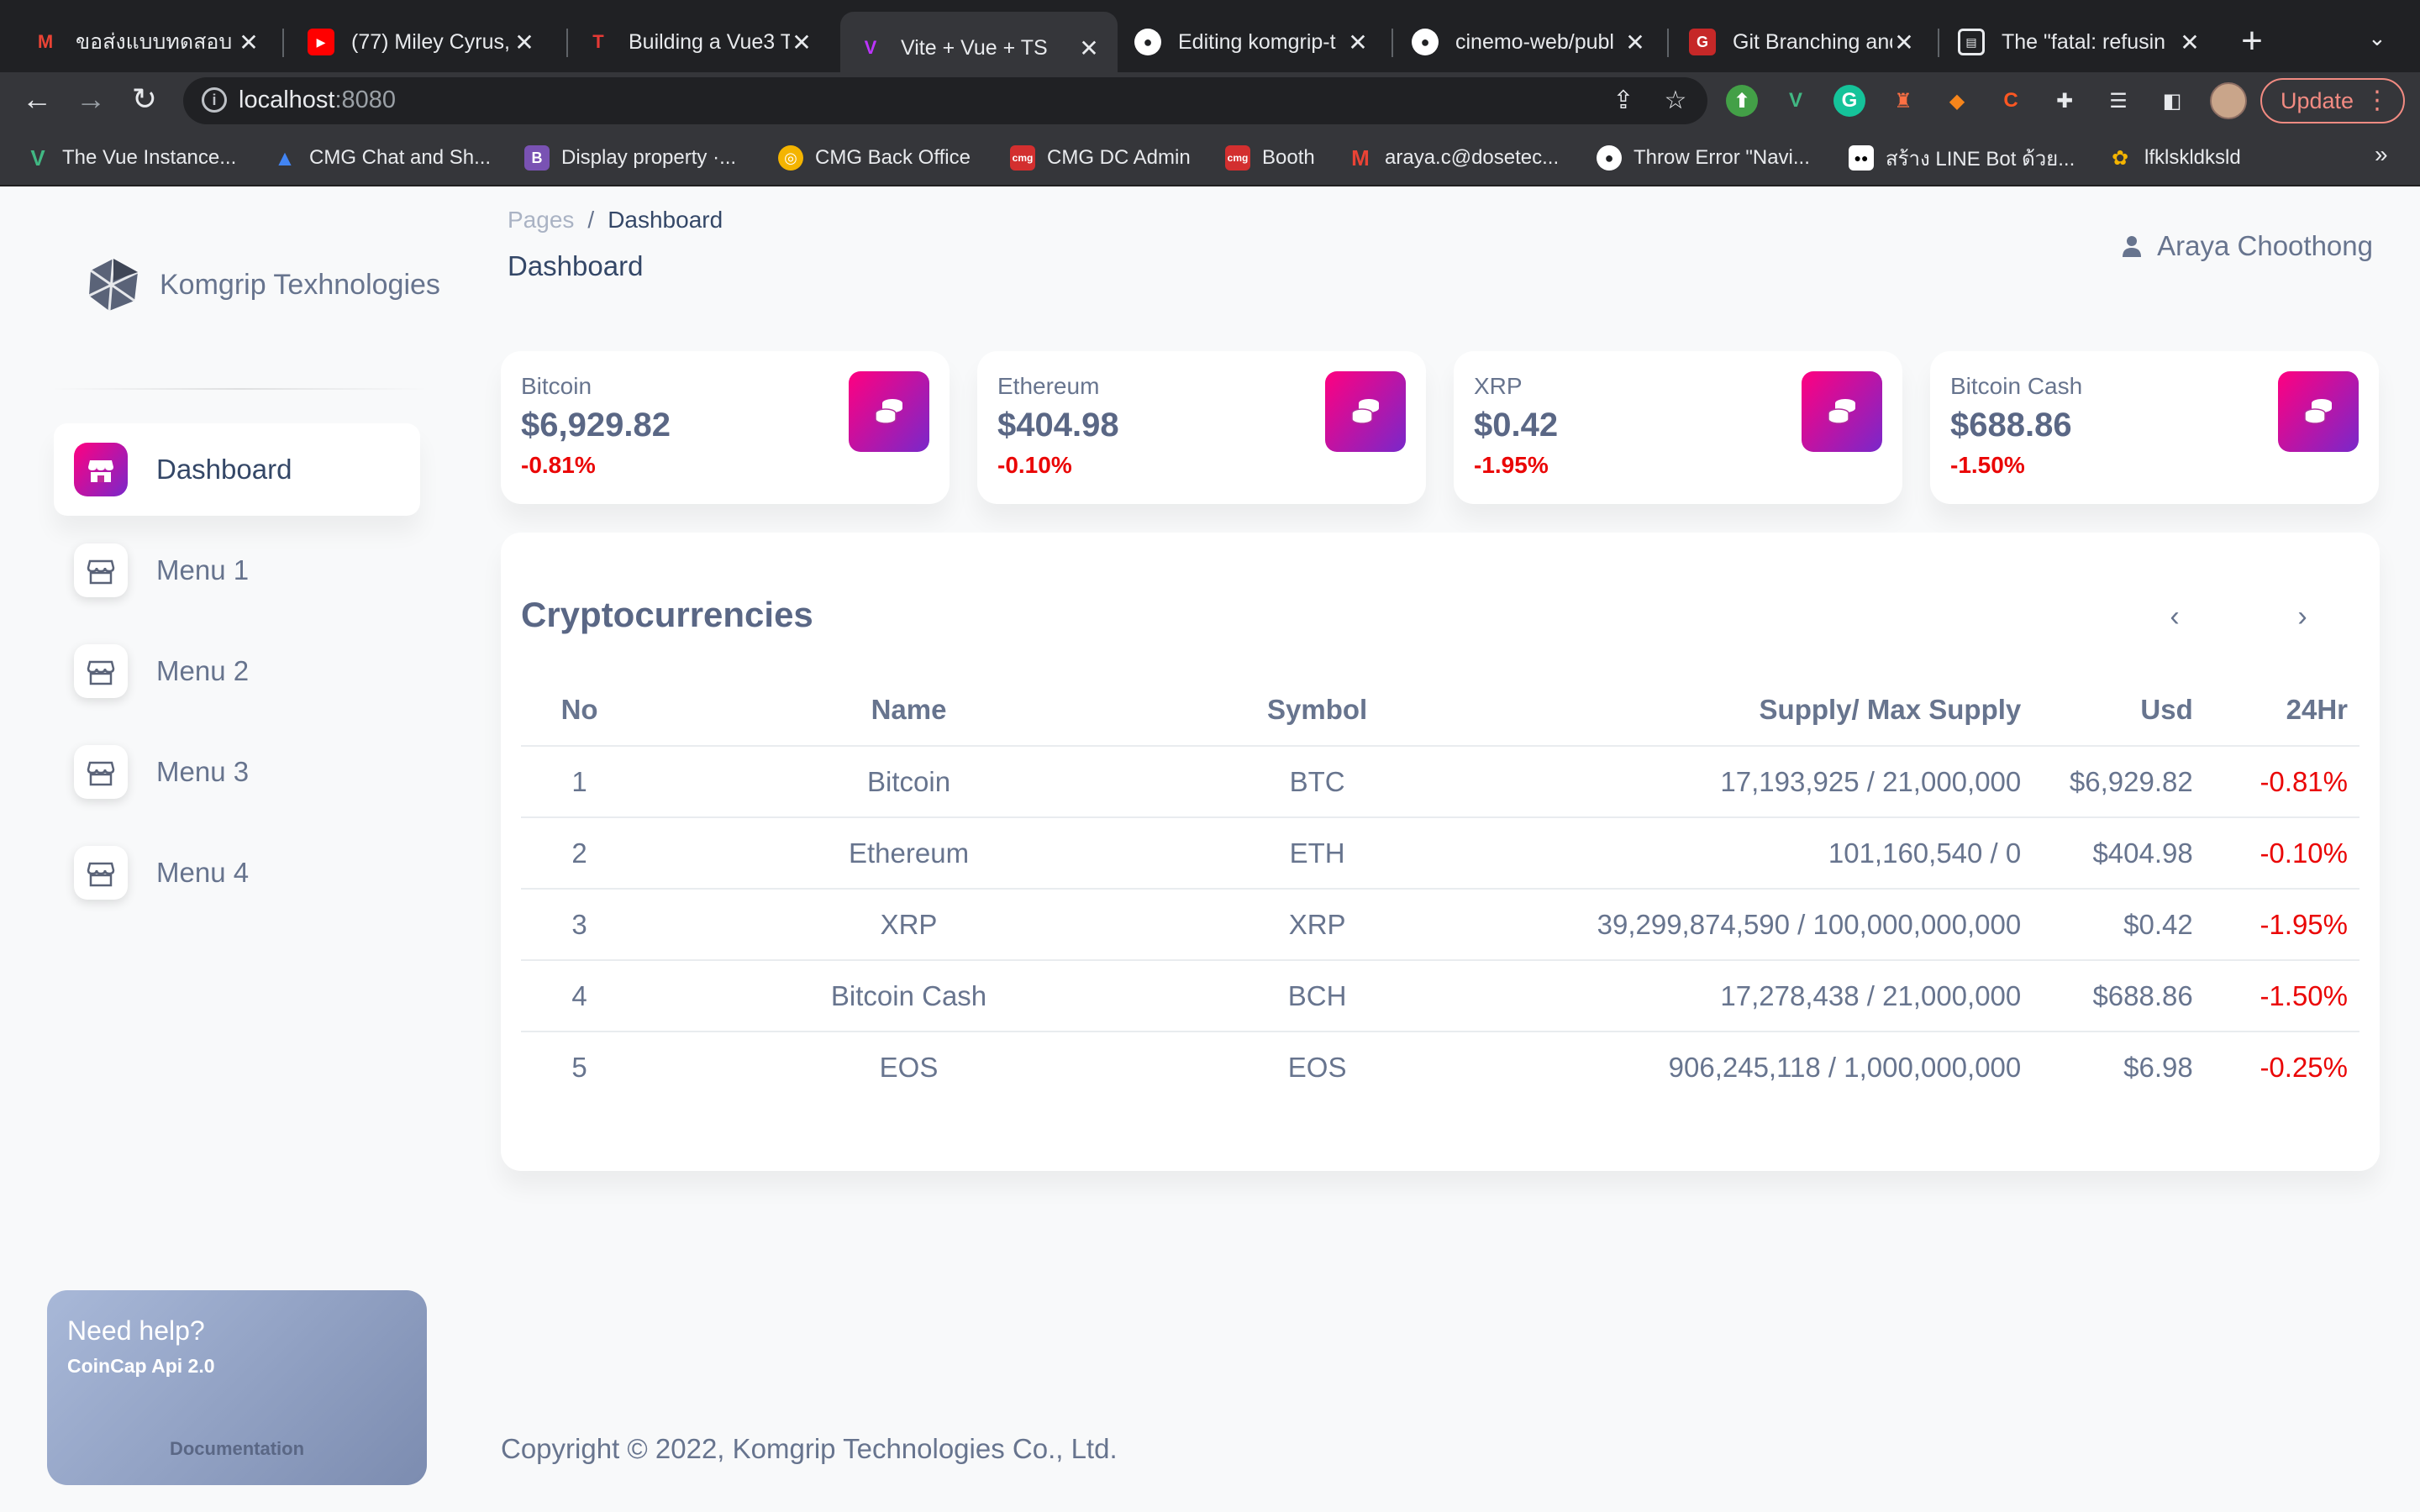 The image size is (2420, 1512). What do you see at coordinates (214, 100) in the screenshot?
I see `info-icon: i` at bounding box center [214, 100].